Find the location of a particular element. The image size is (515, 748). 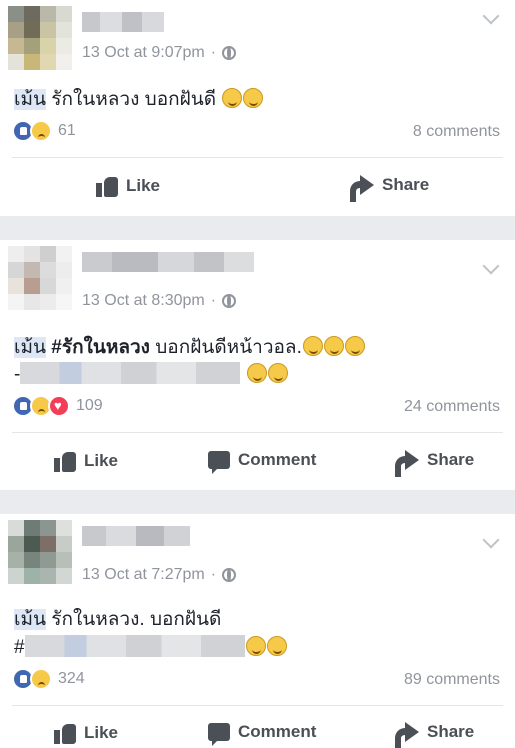

reactions-summary: 109 is located at coordinates (57, 406).